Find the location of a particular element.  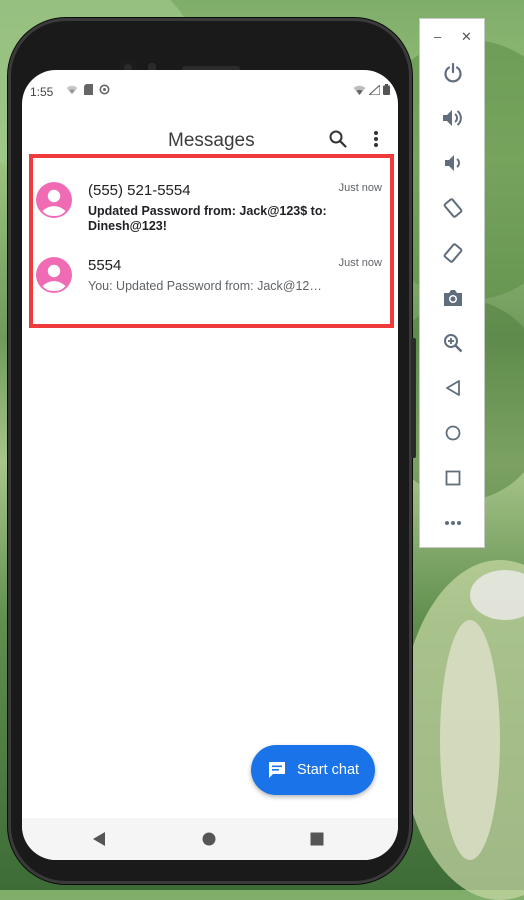

status-time: 1:55 is located at coordinates (42, 92).